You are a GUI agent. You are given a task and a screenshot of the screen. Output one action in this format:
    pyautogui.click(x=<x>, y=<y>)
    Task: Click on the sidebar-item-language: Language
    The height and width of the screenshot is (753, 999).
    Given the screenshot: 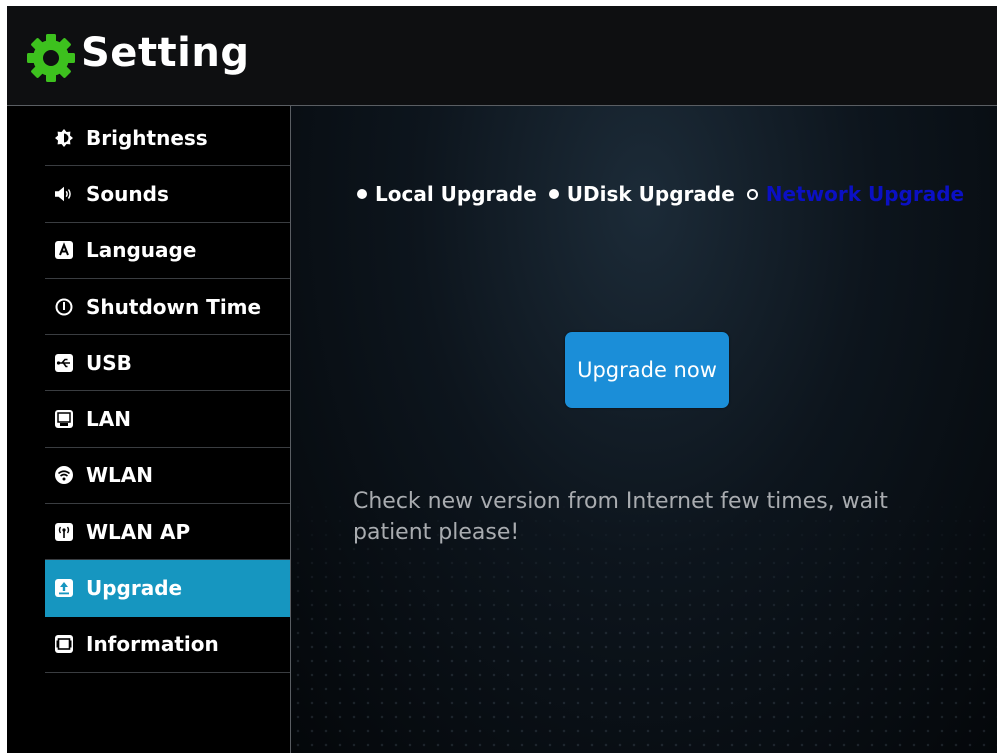 What is the action you would take?
    pyautogui.click(x=167, y=251)
    